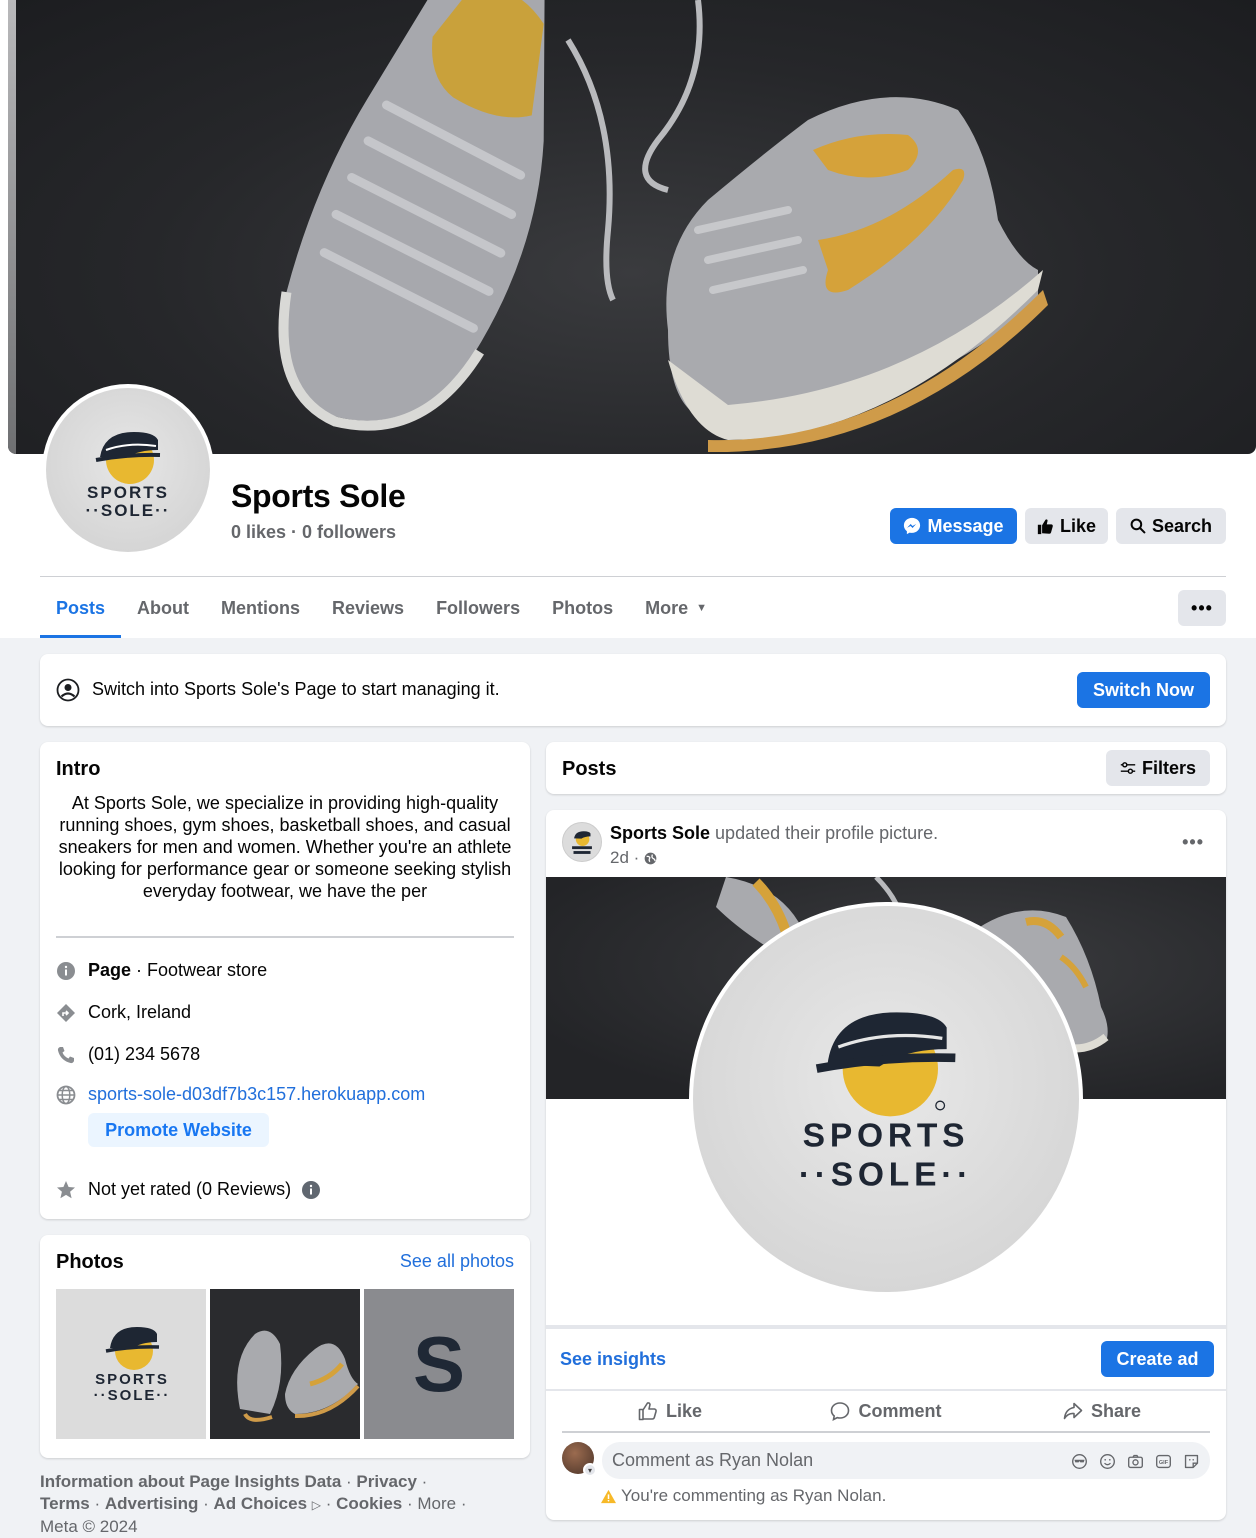 This screenshot has height=1538, width=1256. I want to click on create-ad-button: Create ad, so click(1157, 1359).